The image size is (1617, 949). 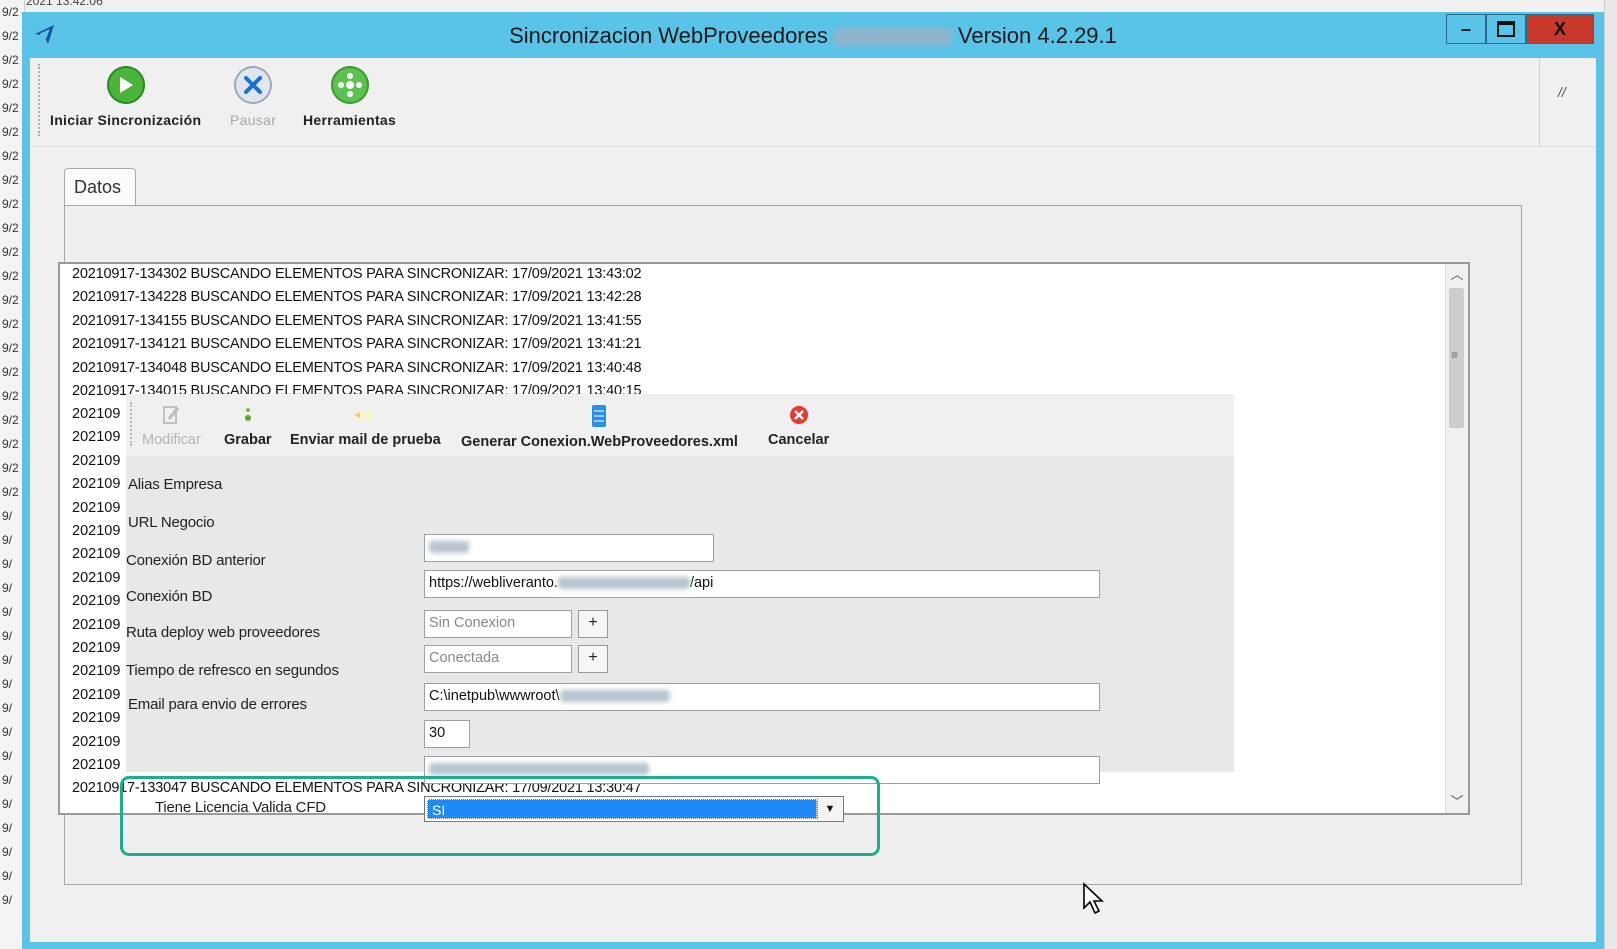 What do you see at coordinates (762, 584) in the screenshot?
I see `url-input: https://webliveranto. /api` at bounding box center [762, 584].